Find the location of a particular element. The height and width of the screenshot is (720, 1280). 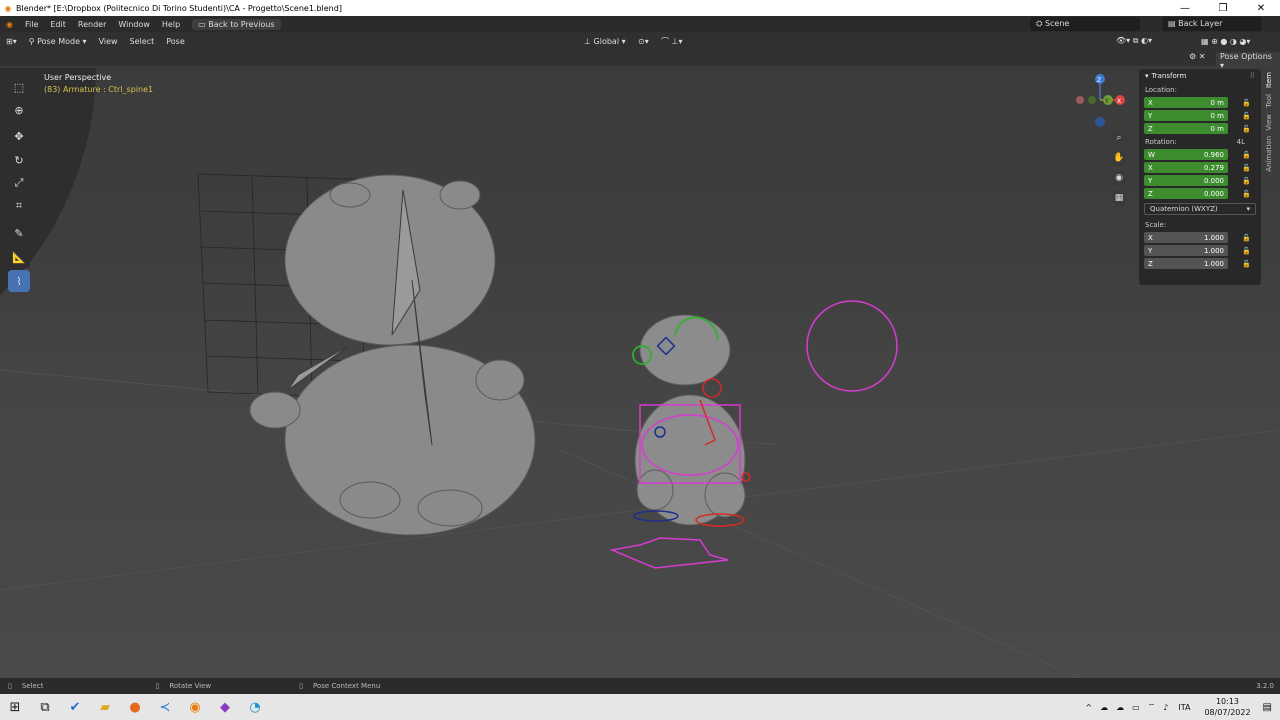

overlay-icons: 👁▾ ⧉ ◐▾ is located at coordinates (1134, 41).